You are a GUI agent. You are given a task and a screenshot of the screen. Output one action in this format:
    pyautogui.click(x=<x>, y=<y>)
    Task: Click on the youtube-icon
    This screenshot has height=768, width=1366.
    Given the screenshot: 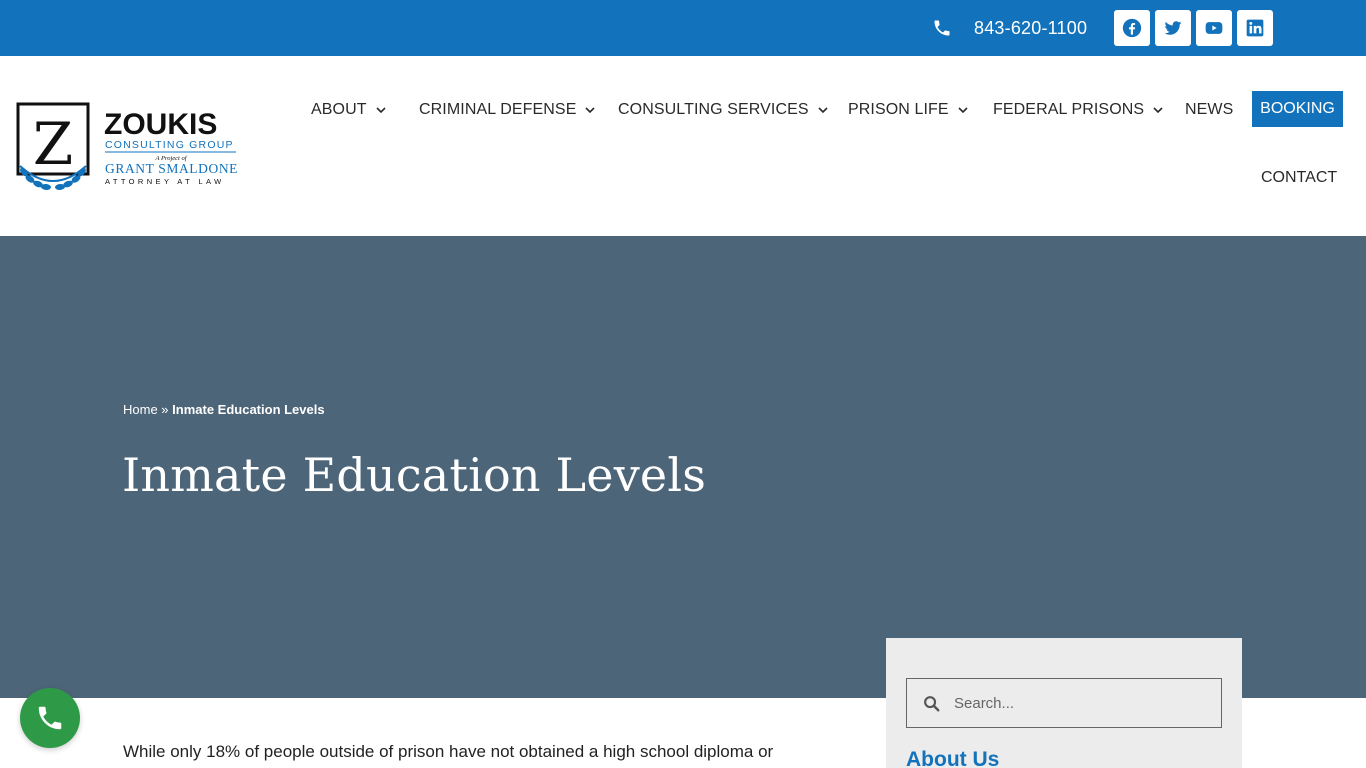 What is the action you would take?
    pyautogui.click(x=1214, y=28)
    